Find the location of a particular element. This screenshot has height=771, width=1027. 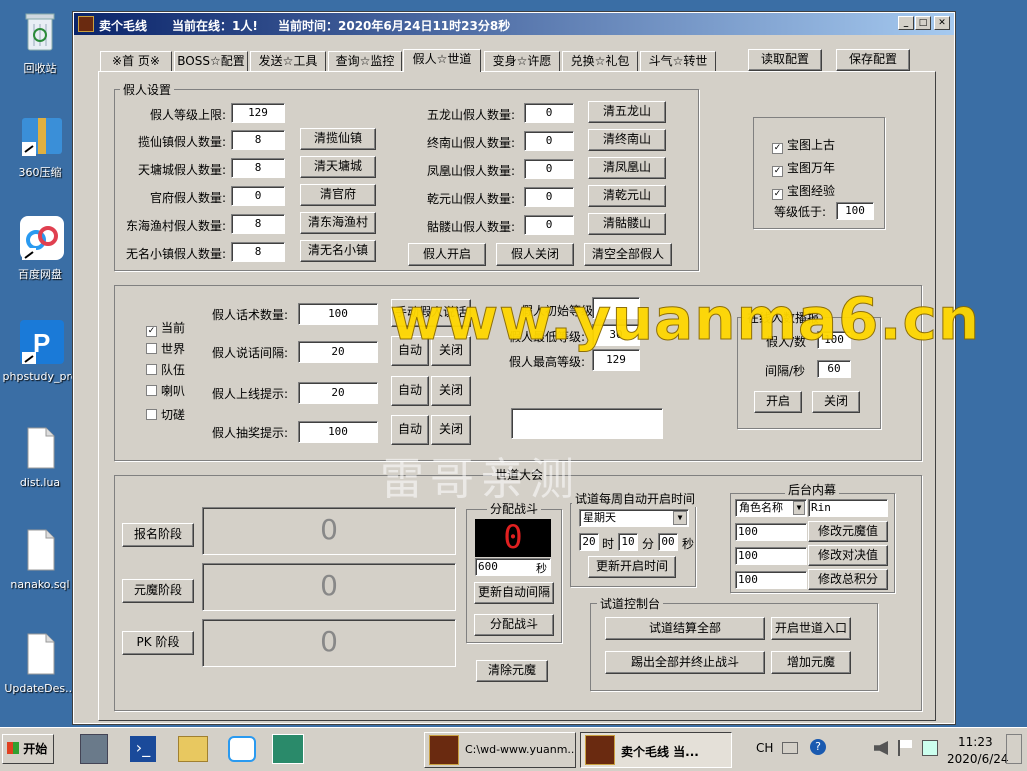

stage-signup-button: 报名阶段 is located at coordinates (158, 535).